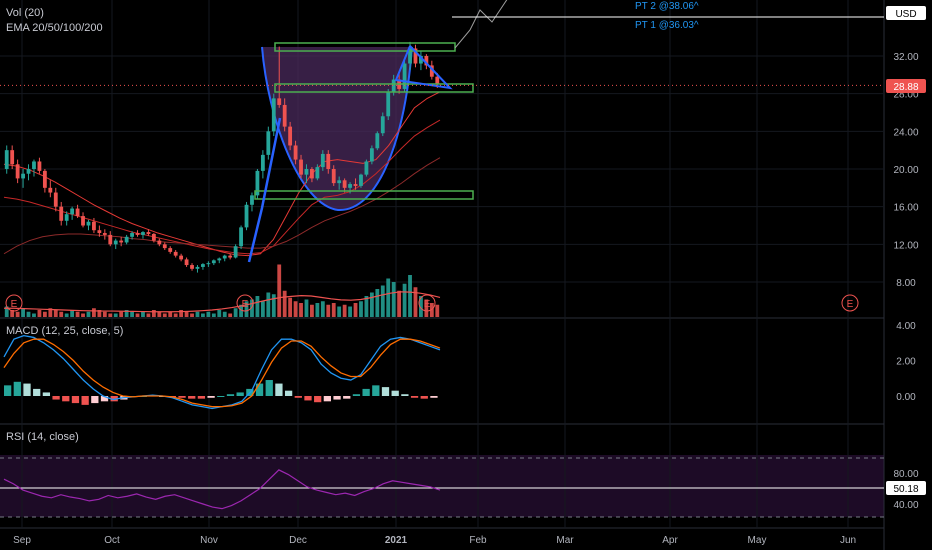 Image resolution: width=932 pixels, height=550 pixels. I want to click on vol-indicator-label: Vol (20), so click(25, 13).